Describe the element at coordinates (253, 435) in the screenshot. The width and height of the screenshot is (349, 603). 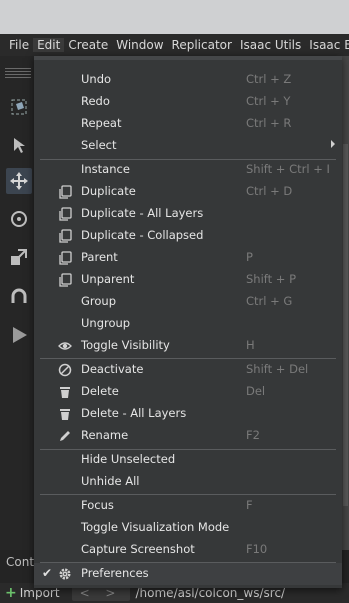
I see `rename-shortcut: F2` at that location.